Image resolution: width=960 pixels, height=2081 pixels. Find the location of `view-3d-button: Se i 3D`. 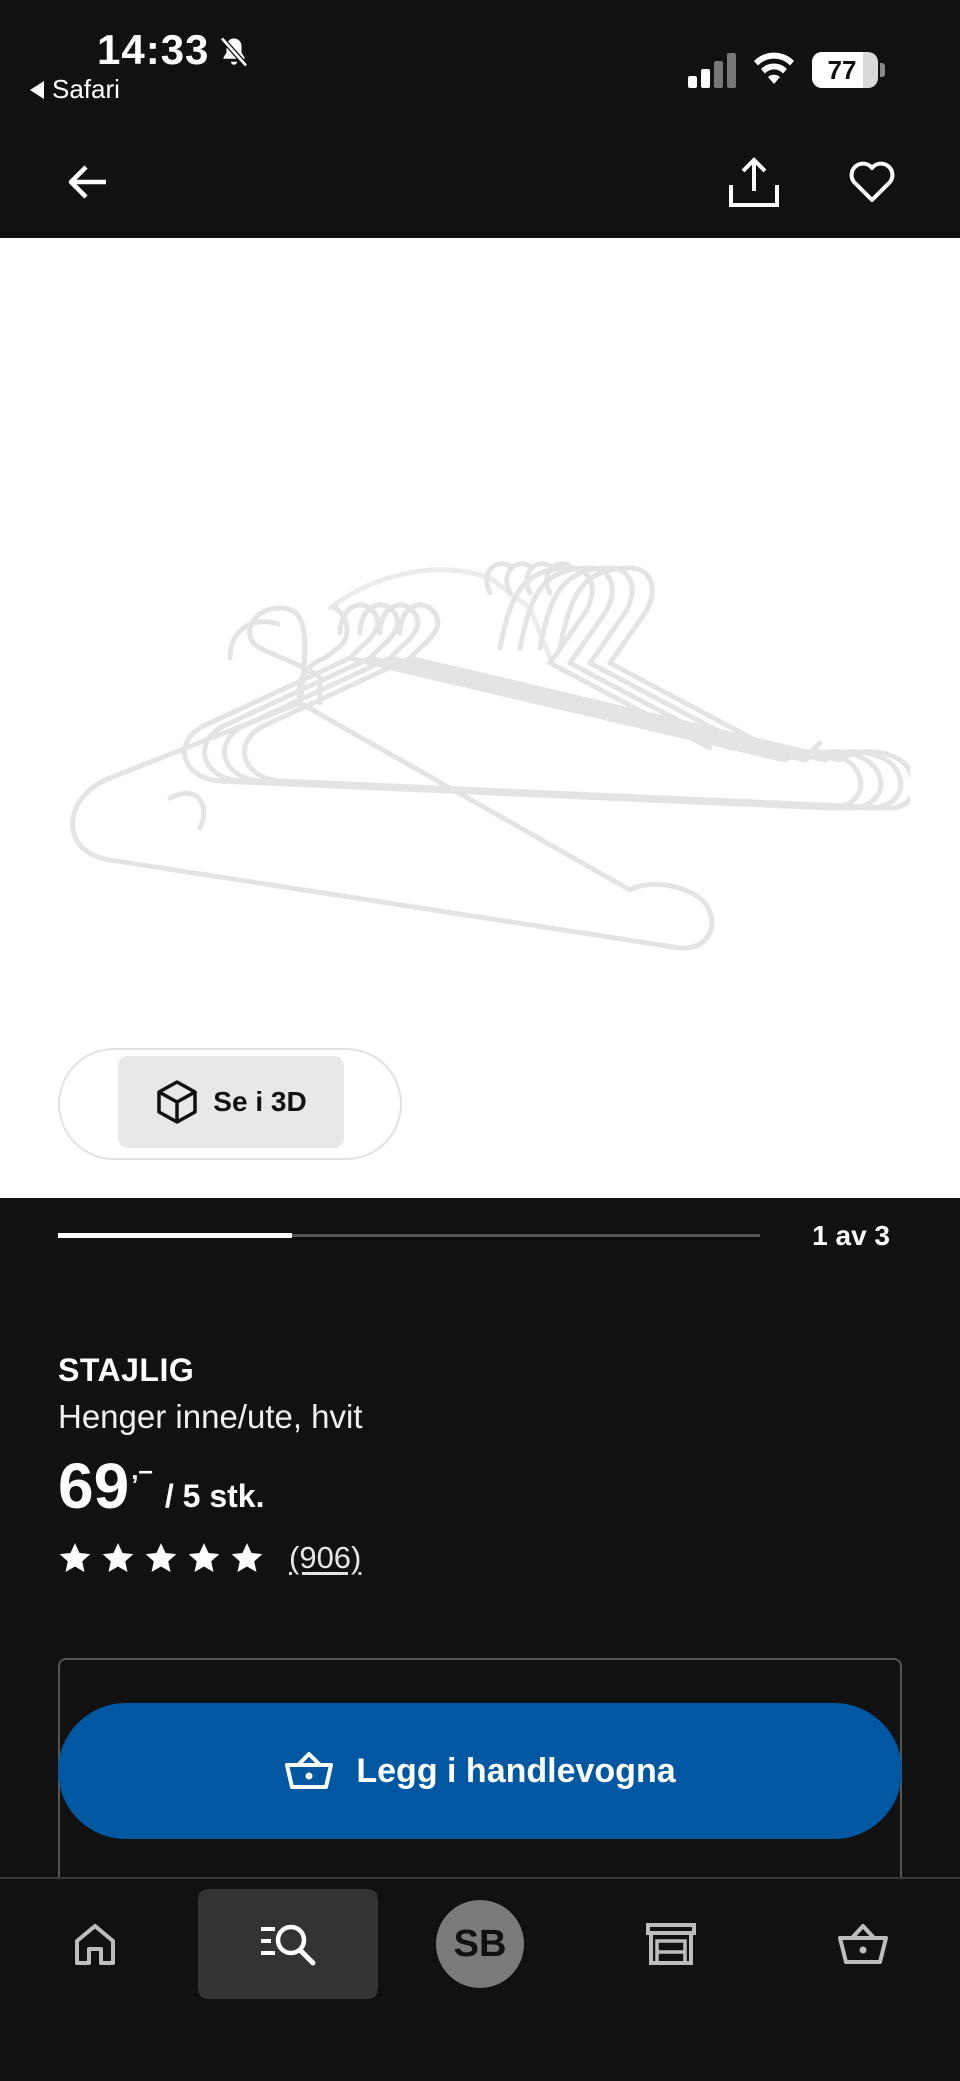

view-3d-button: Se i 3D is located at coordinates (231, 1102).